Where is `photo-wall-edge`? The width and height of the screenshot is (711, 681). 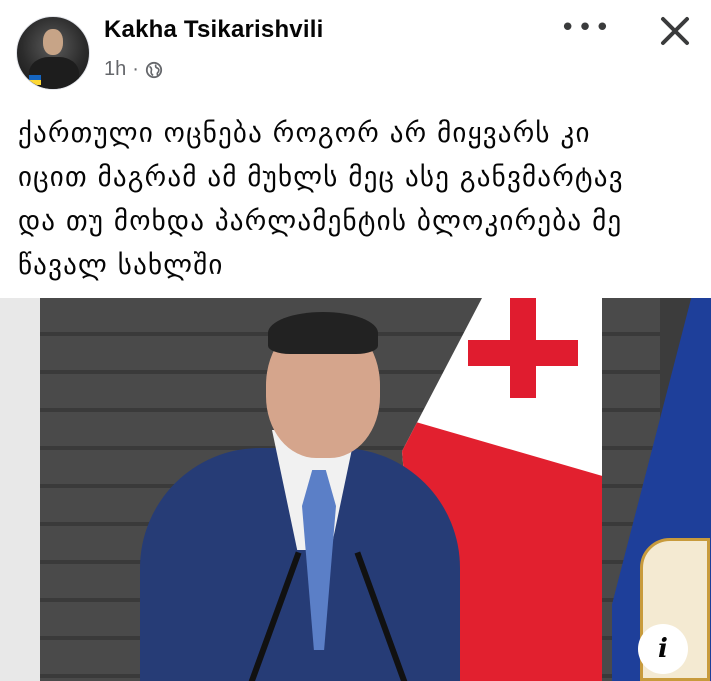 photo-wall-edge is located at coordinates (20, 489).